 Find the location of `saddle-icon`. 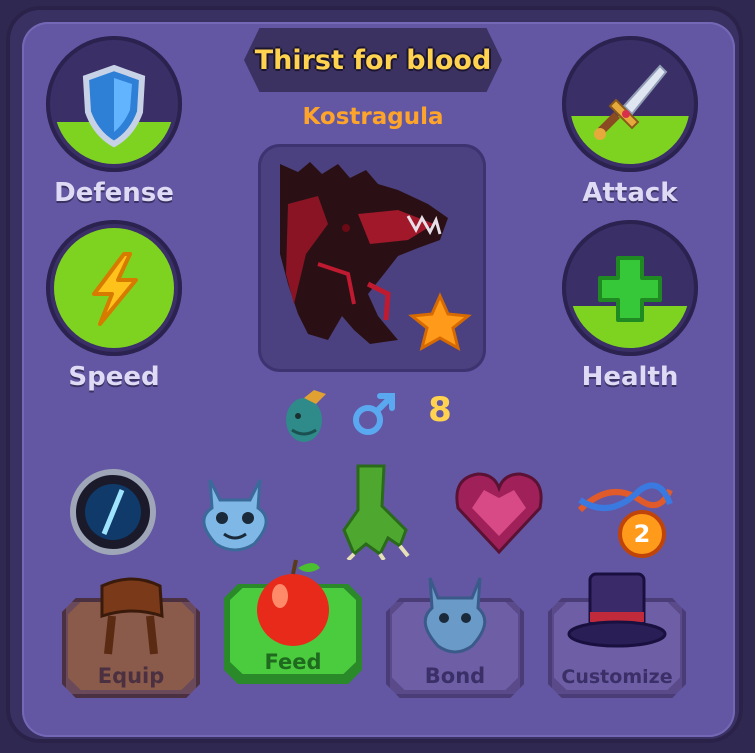

saddle-icon is located at coordinates (132, 616).